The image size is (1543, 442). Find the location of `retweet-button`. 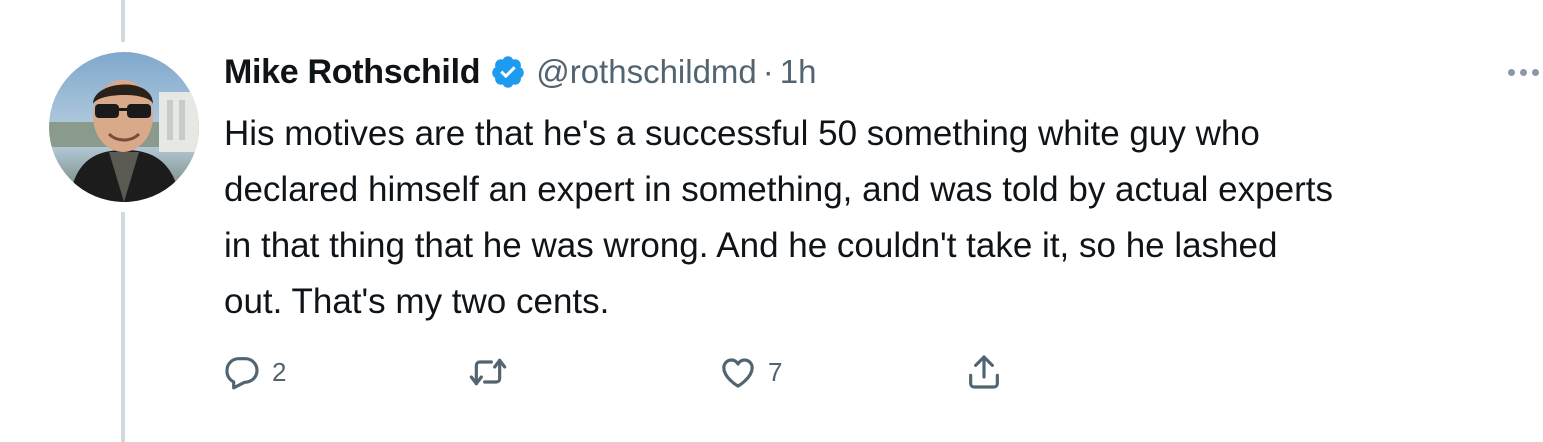

retweet-button is located at coordinates (488, 372).